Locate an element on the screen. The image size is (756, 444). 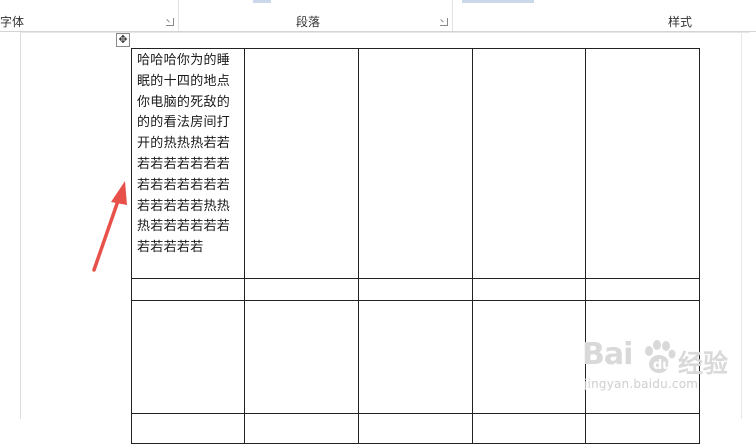
baidu-watermark: Bai du 经验 jingyan.baidu.com is located at coordinates (667, 377).